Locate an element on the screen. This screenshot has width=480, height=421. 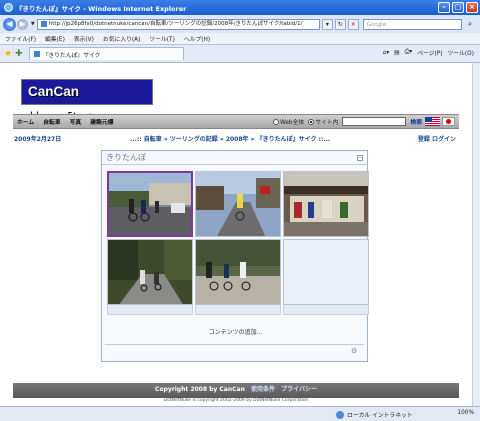
photo-gravel-bikes is located at coordinates (238, 272).